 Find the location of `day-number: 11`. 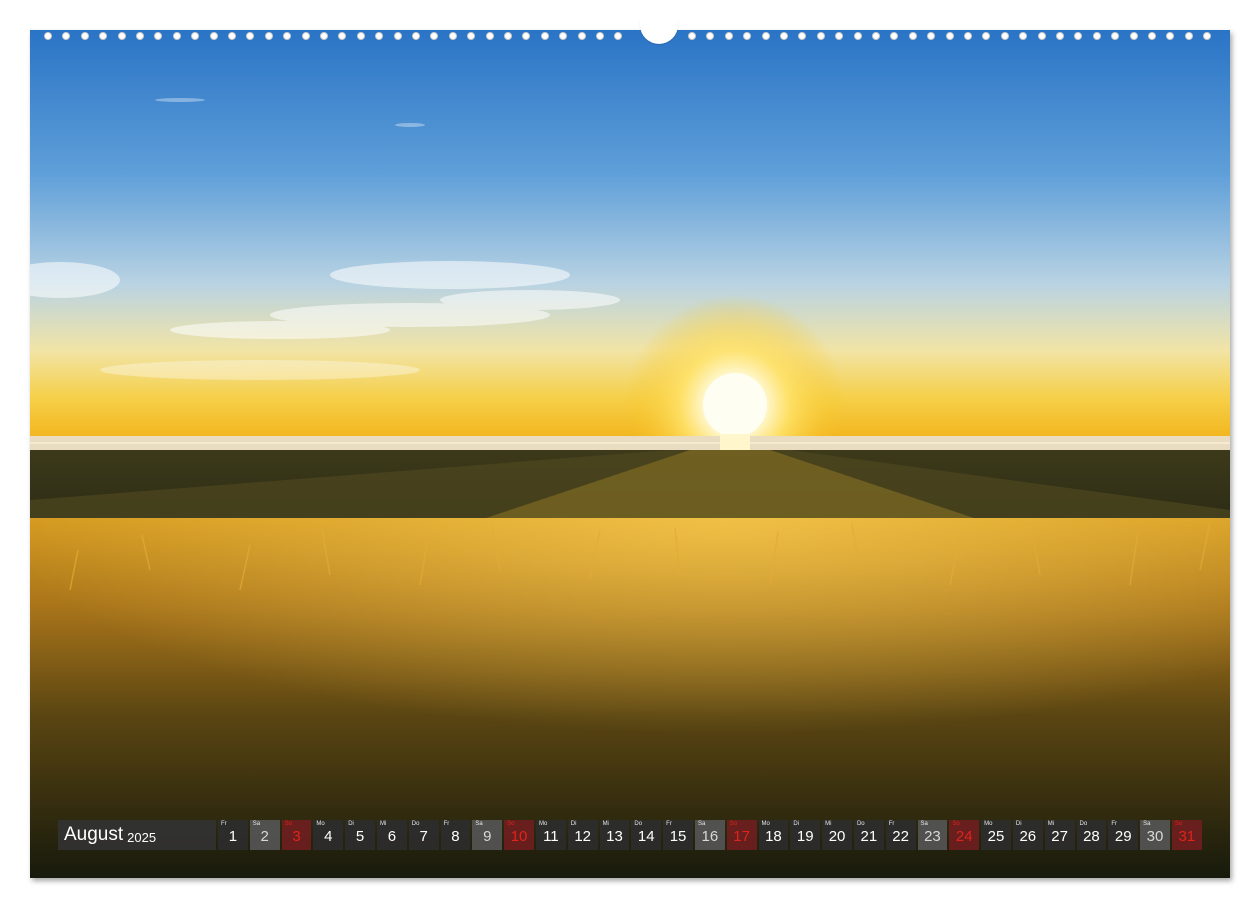

day-number: 11 is located at coordinates (551, 836).